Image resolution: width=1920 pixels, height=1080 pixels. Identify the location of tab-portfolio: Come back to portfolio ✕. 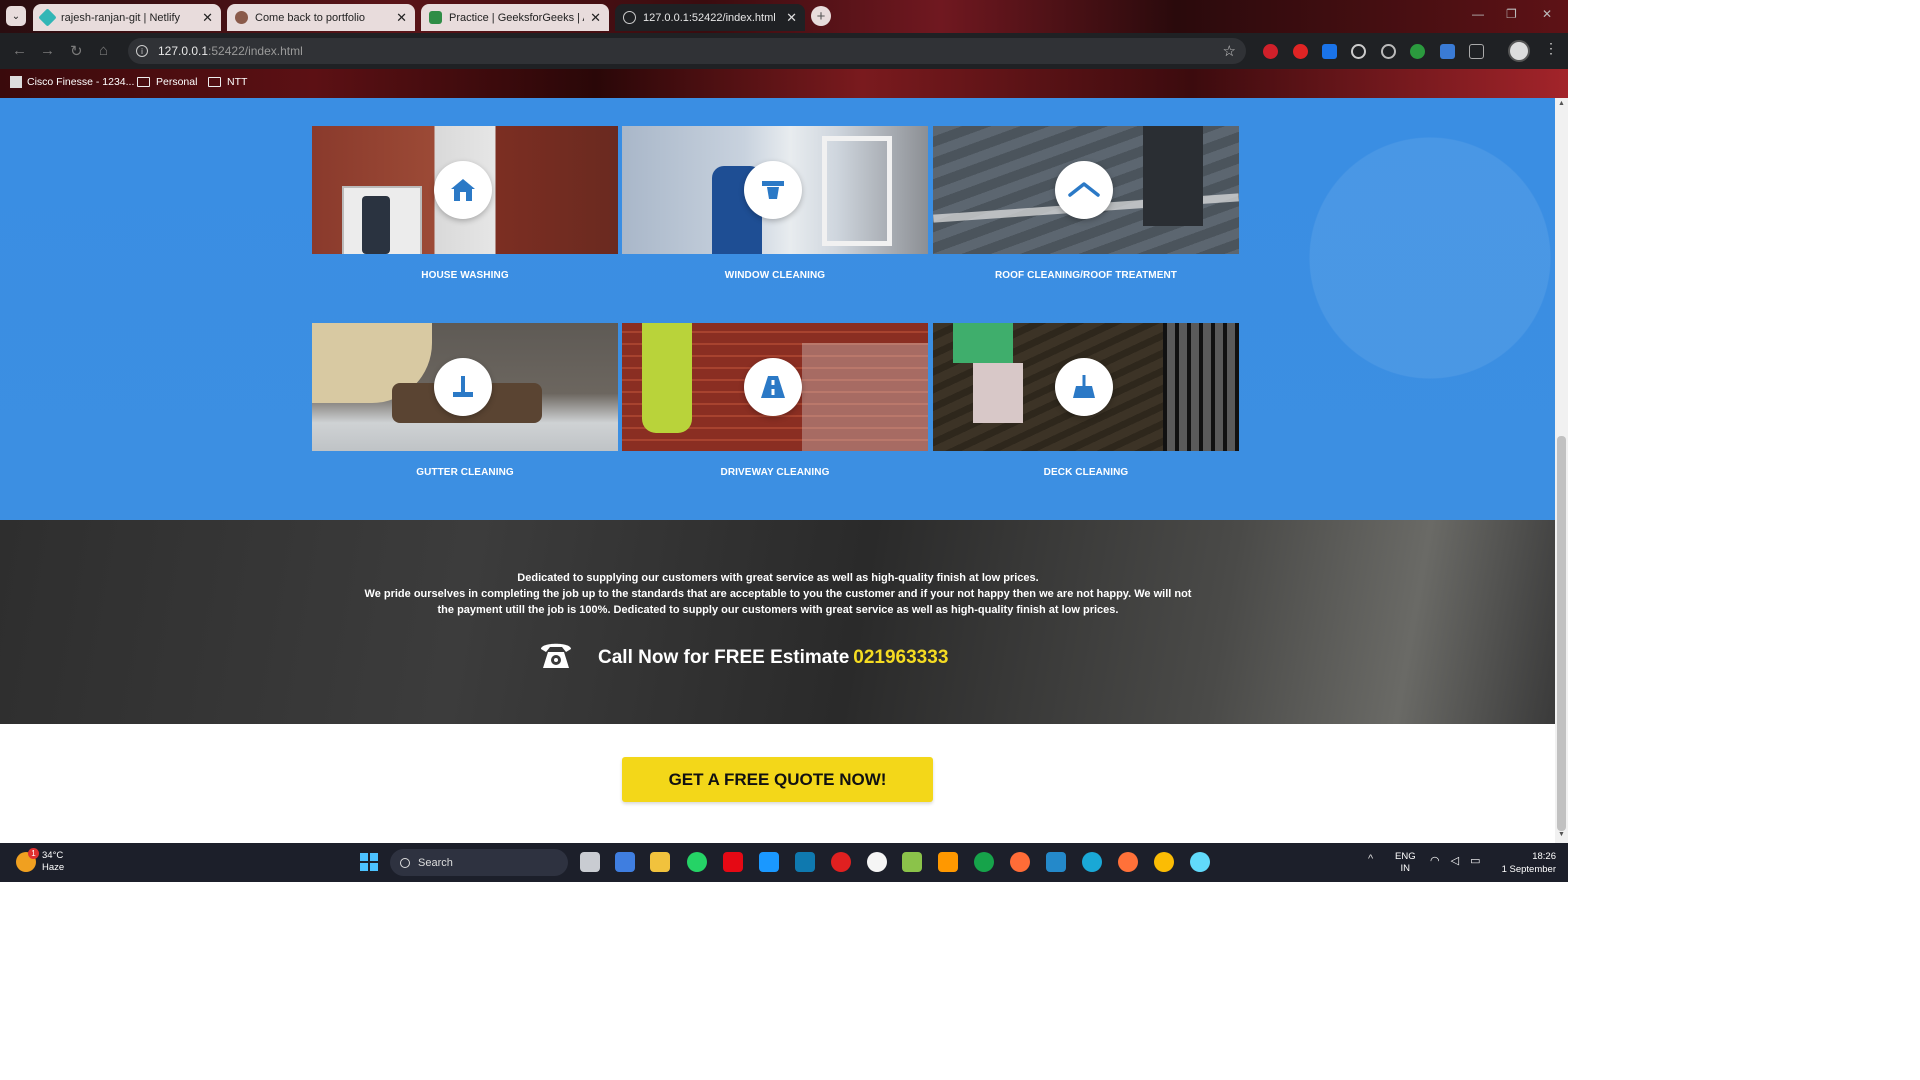
(321, 17).